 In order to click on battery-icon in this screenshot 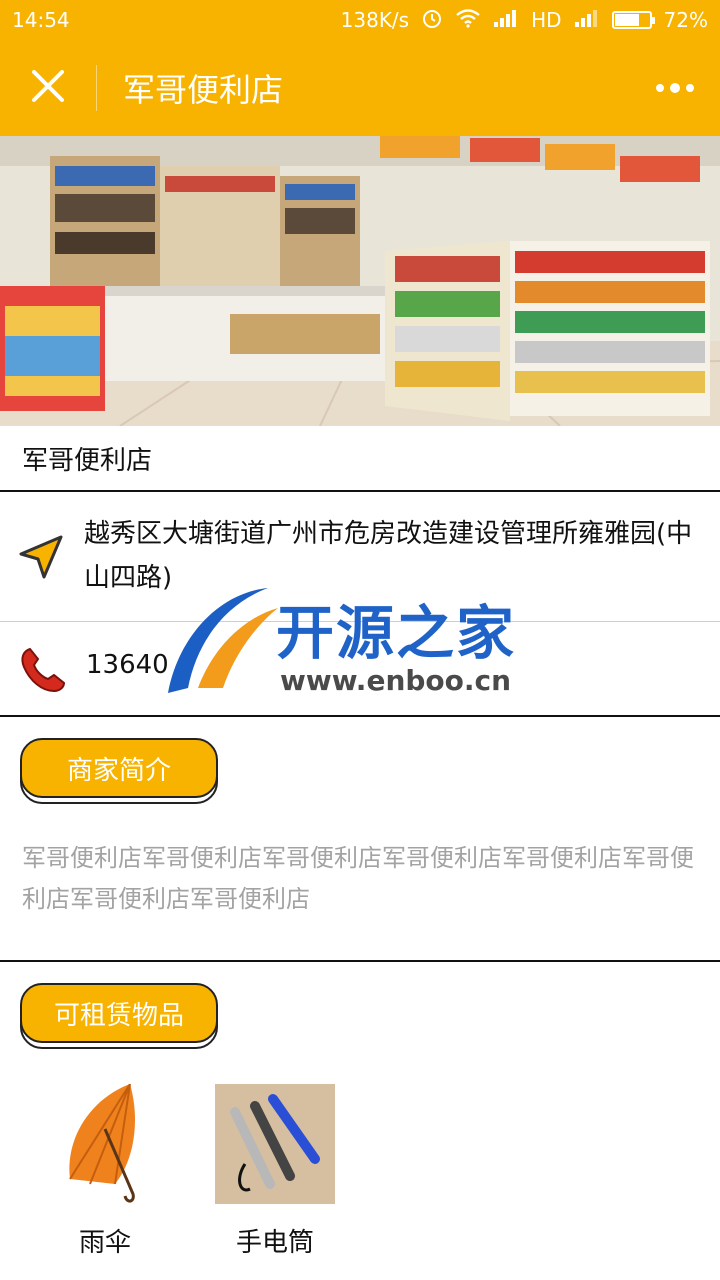, I will do `click(633, 20)`.